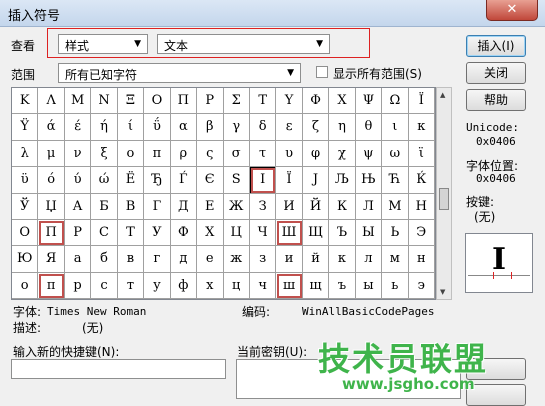  What do you see at coordinates (236, 180) in the screenshot?
I see `grid-cell: Ѕ` at bounding box center [236, 180].